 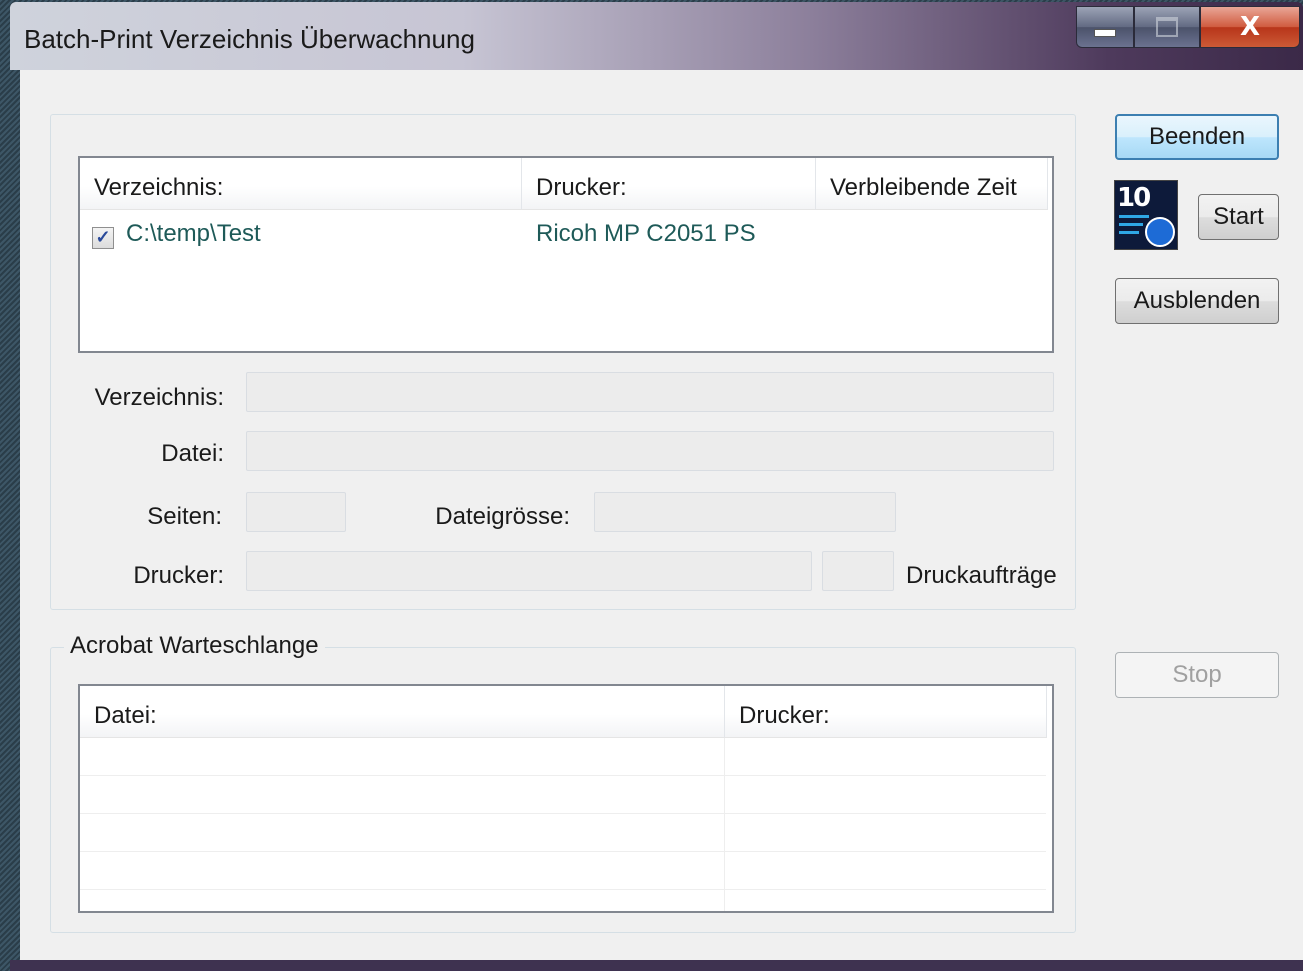 I want to click on window-title: Batch-Print Verzeichnis Überwachnung, so click(x=249, y=39).